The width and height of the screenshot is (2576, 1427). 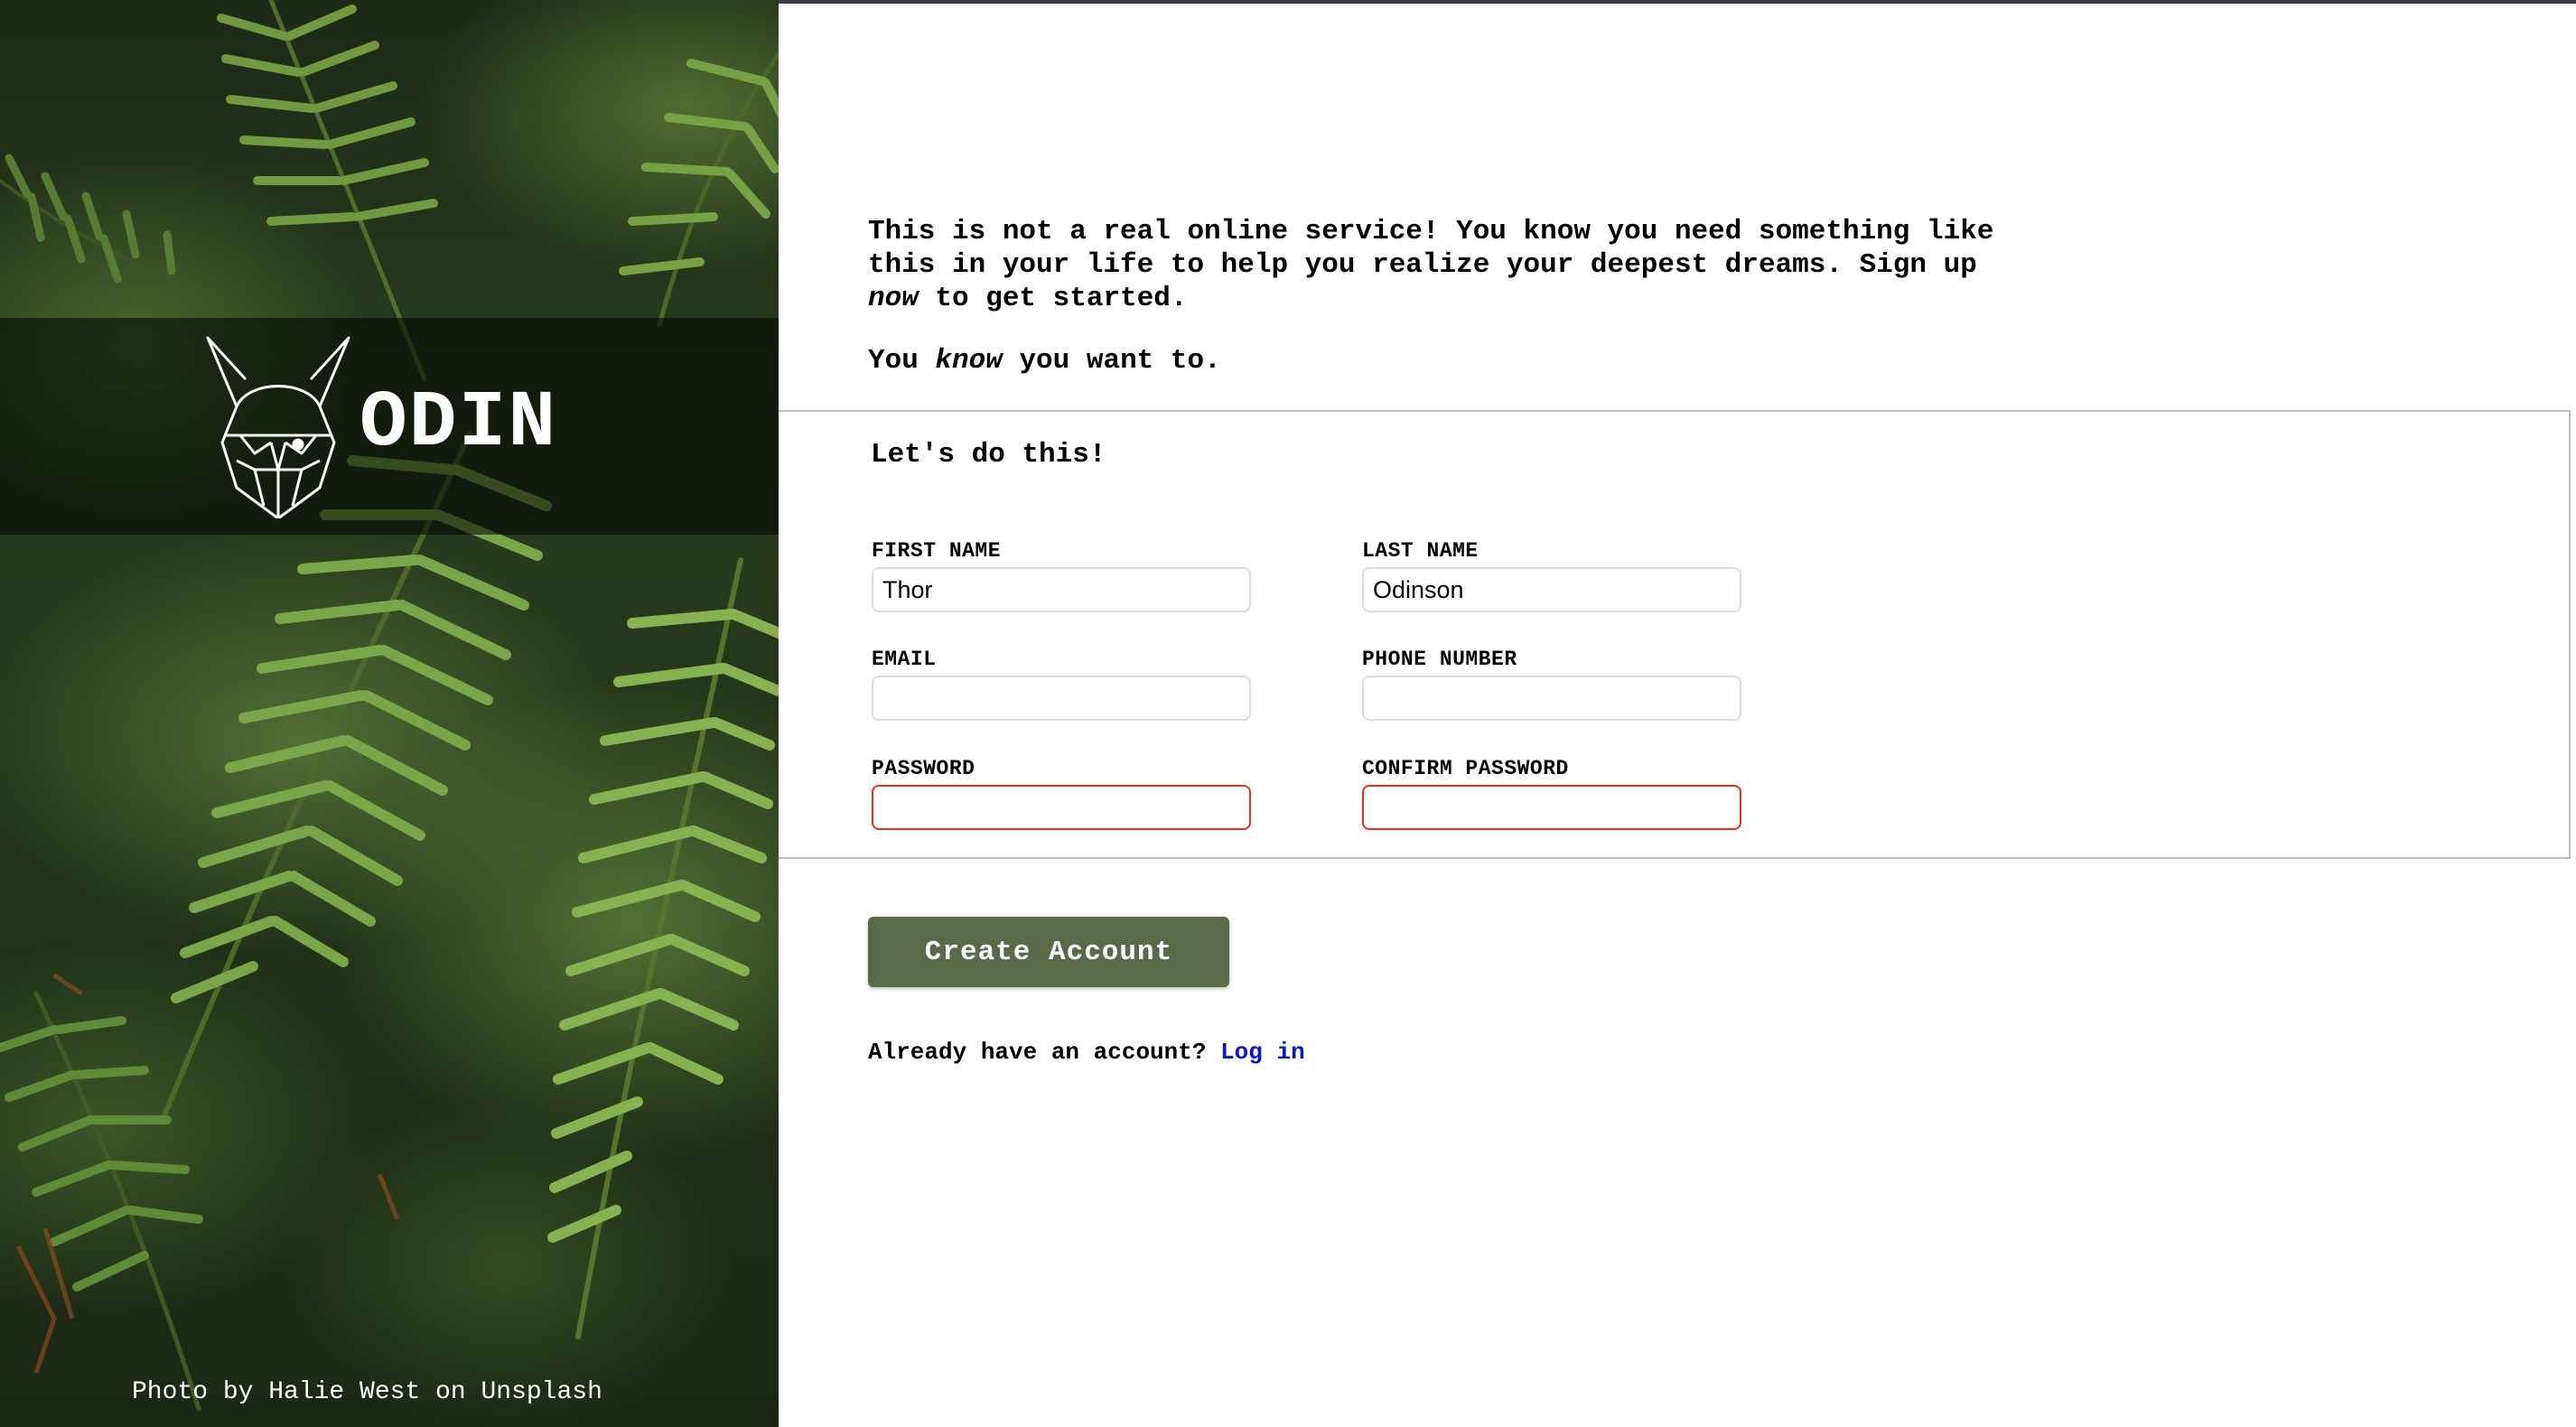 I want to click on first-name-label: FIRST NAME, so click(x=937, y=551).